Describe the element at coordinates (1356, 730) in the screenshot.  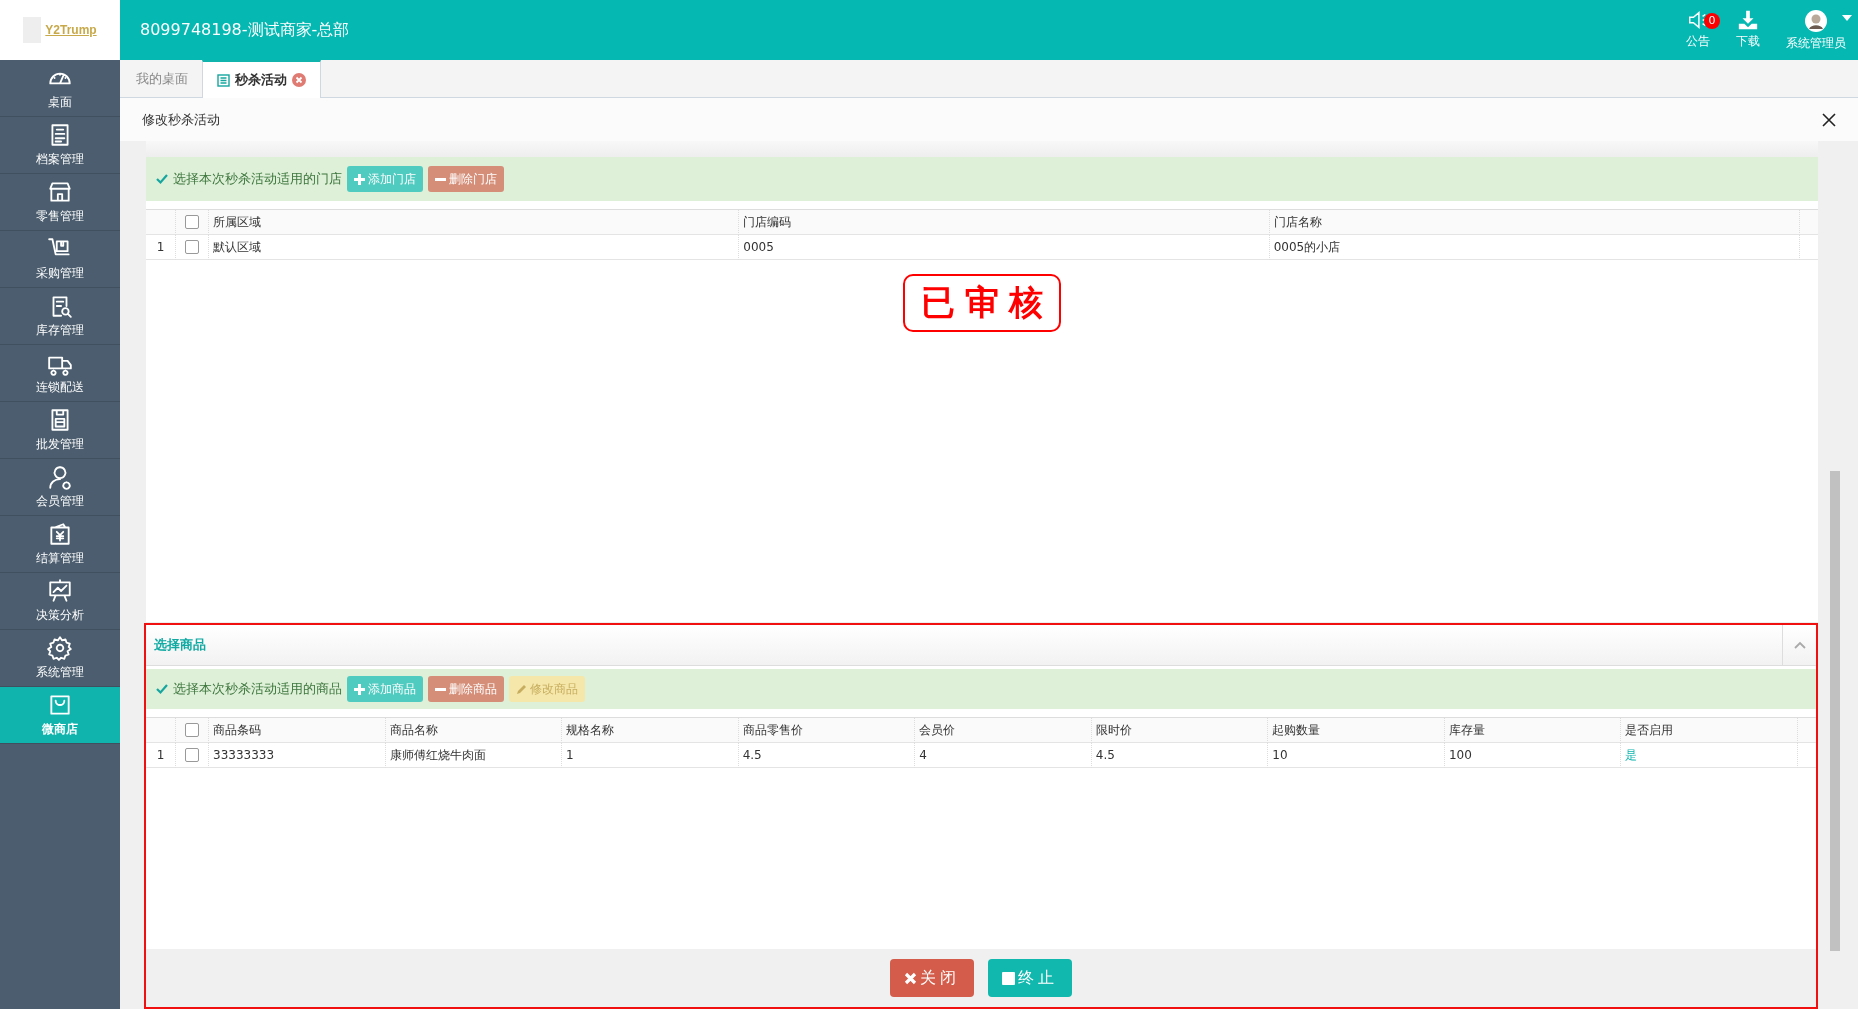
I see `column-header: 起购数量` at that location.